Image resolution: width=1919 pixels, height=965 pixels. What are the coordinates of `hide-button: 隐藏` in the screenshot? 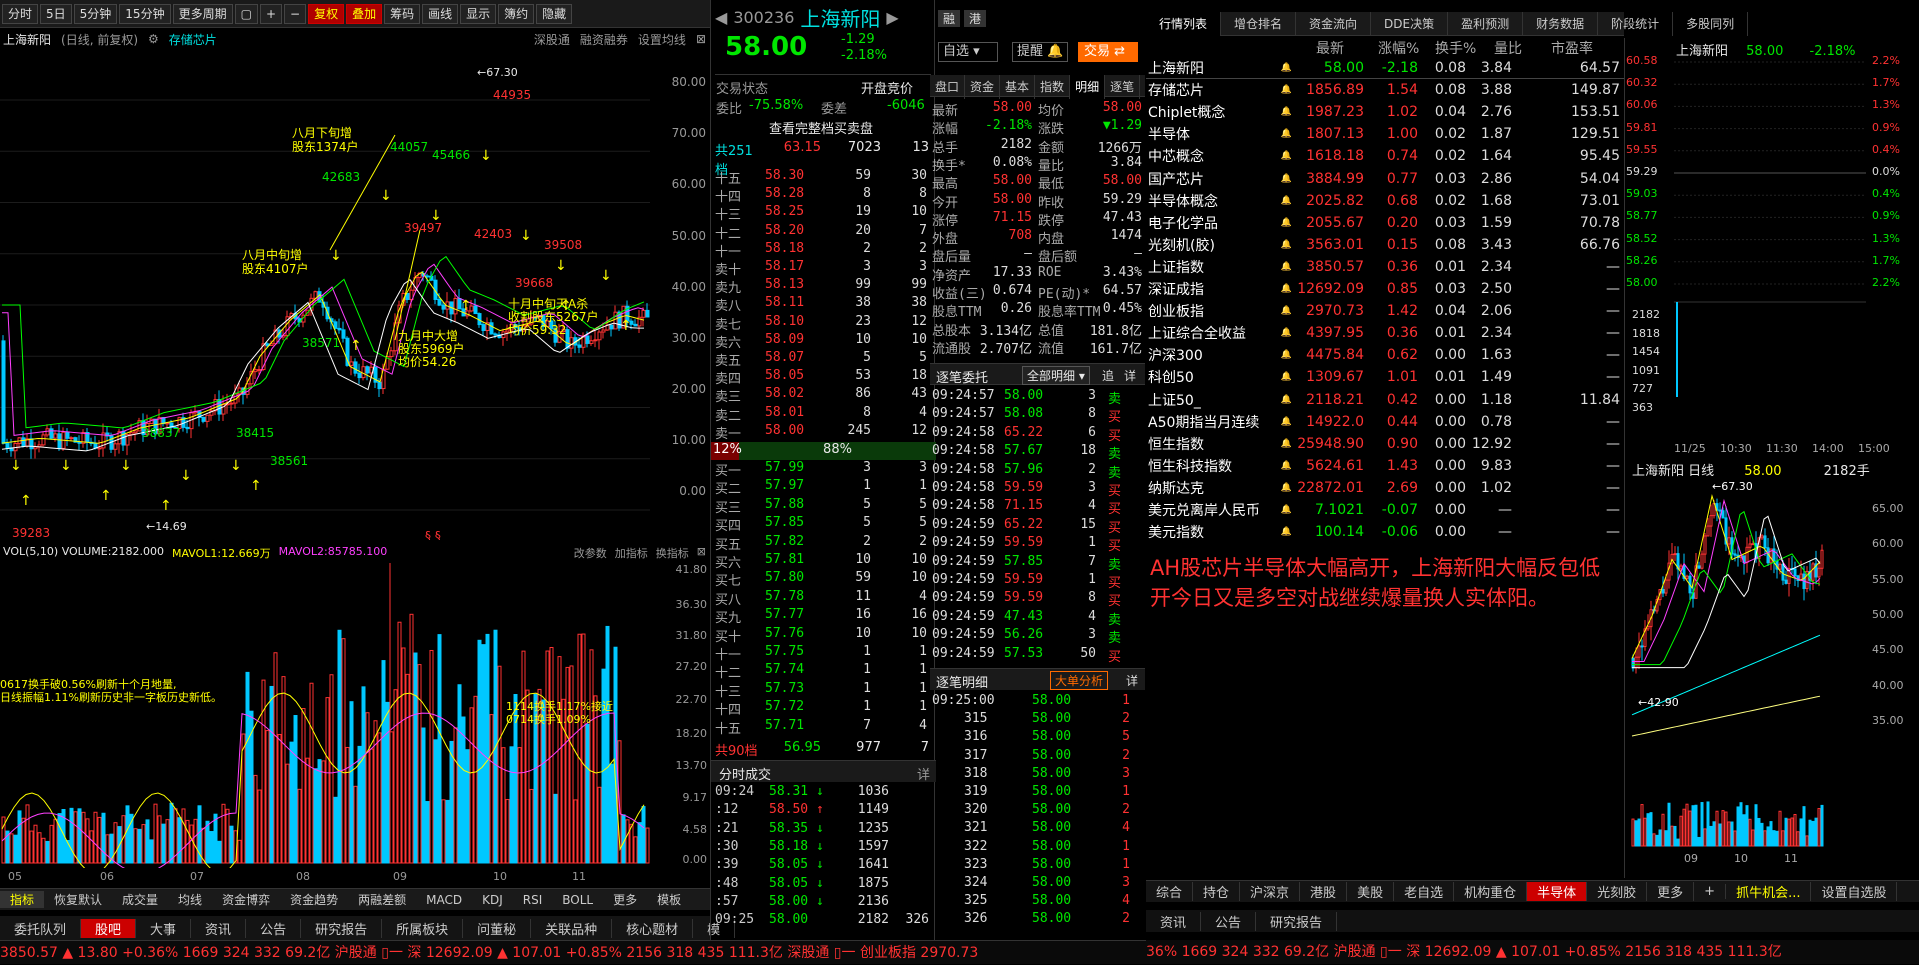 It's located at (554, 13).